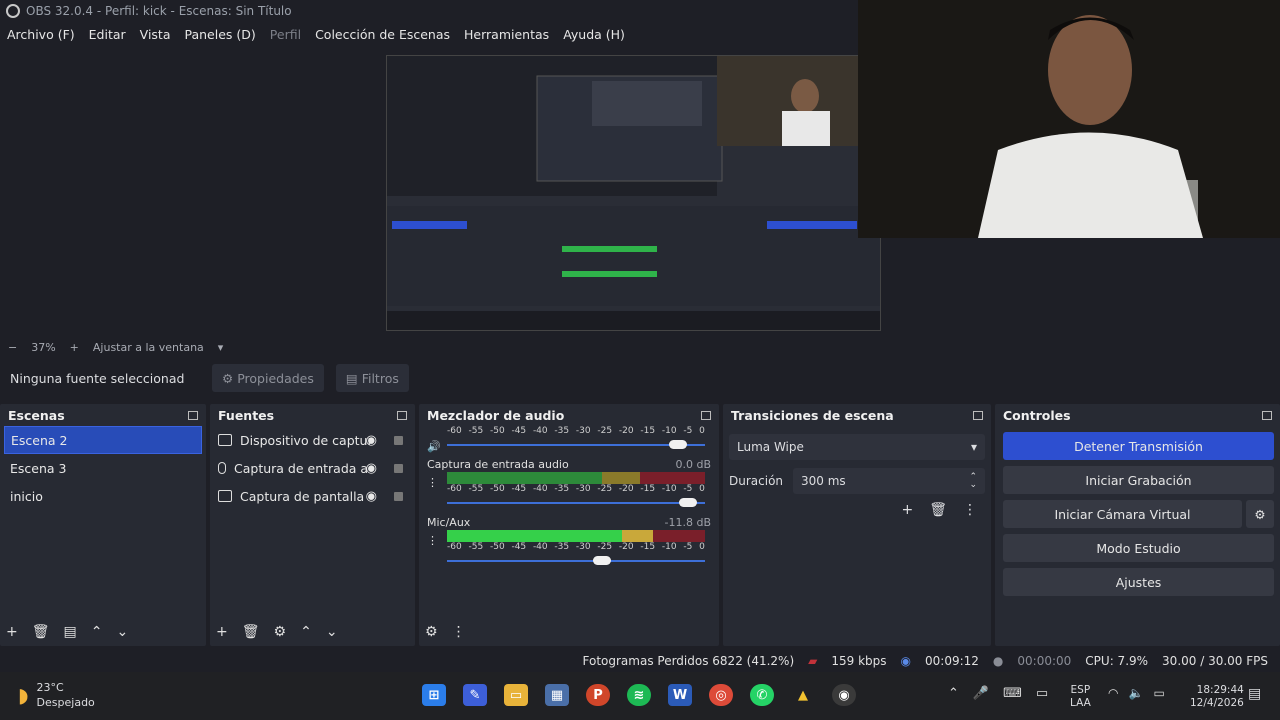  I want to click on sources-toolbar: + 🗑 ⚙ ⌃ ⌄, so click(277, 632).